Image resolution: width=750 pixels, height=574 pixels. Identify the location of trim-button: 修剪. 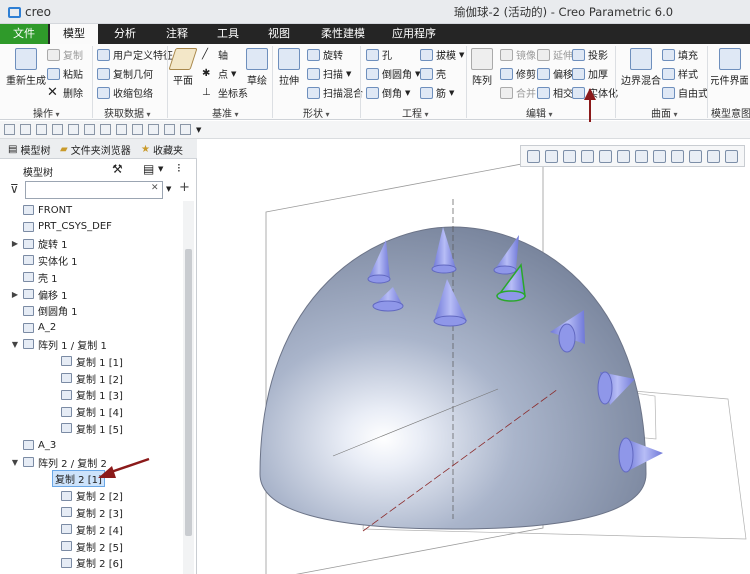
(518, 73).